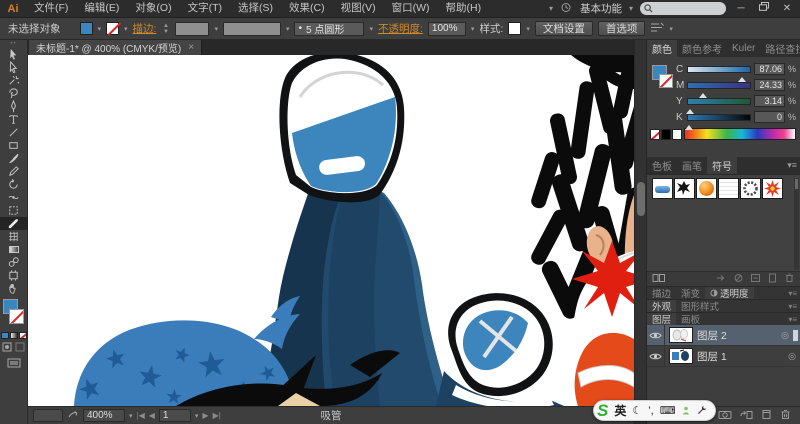 This screenshot has width=800, height=424. What do you see at coordinates (14, 236) in the screenshot?
I see `mesh-tool` at bounding box center [14, 236].